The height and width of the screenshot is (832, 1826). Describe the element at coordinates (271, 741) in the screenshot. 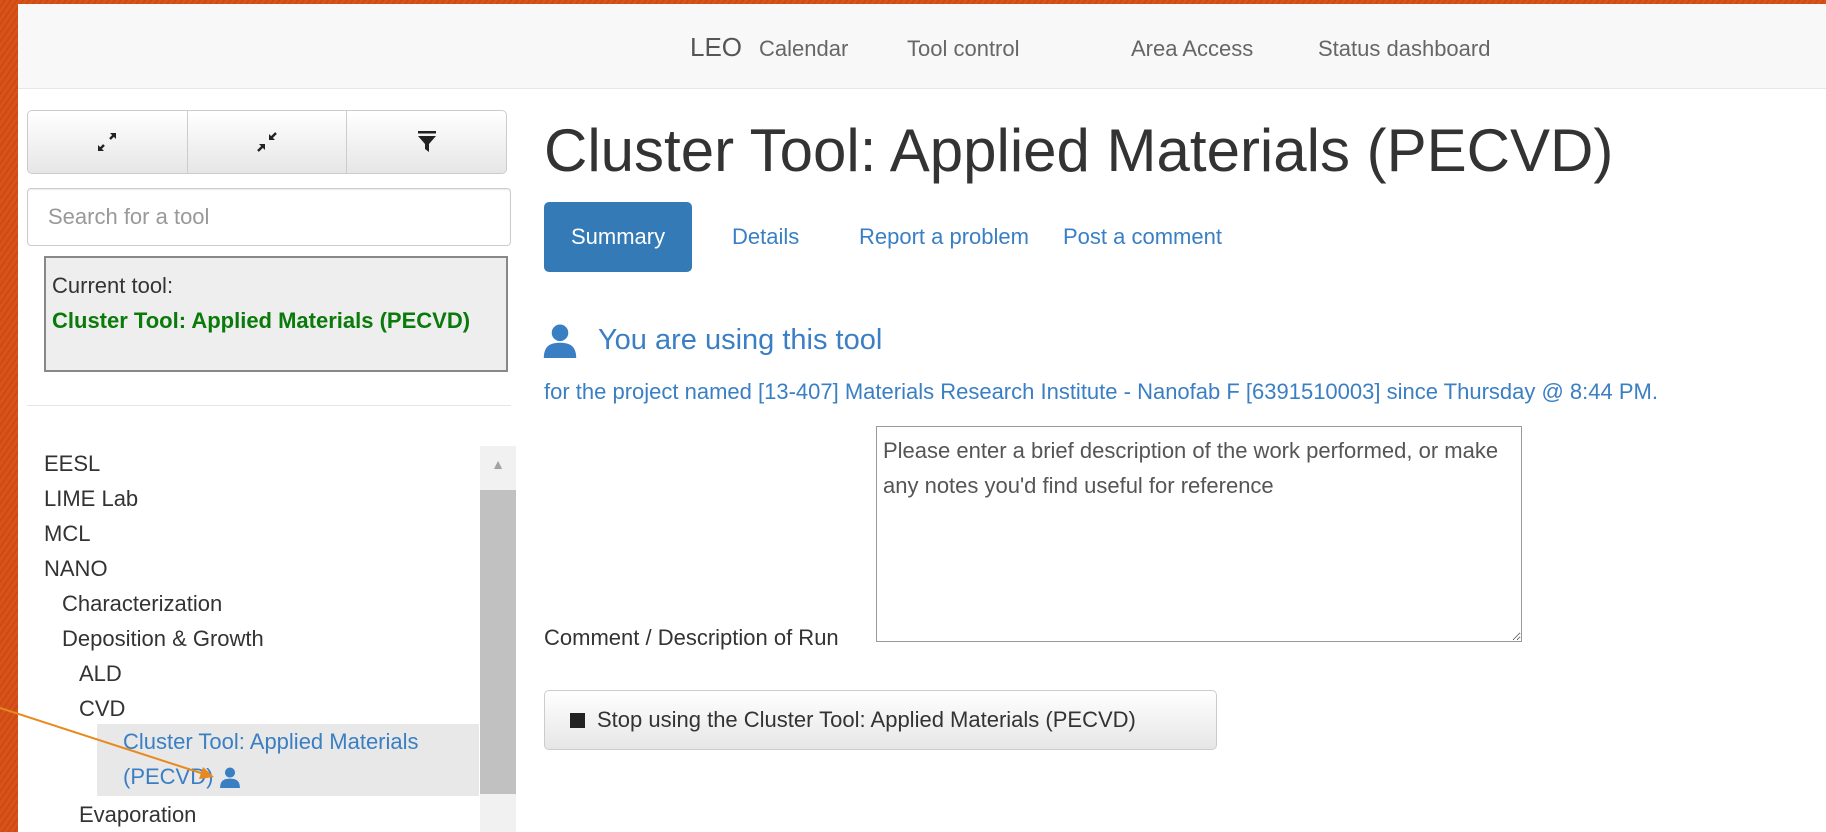

I see `active-tool-line1: Cluster Tool: Applied Materials` at that location.